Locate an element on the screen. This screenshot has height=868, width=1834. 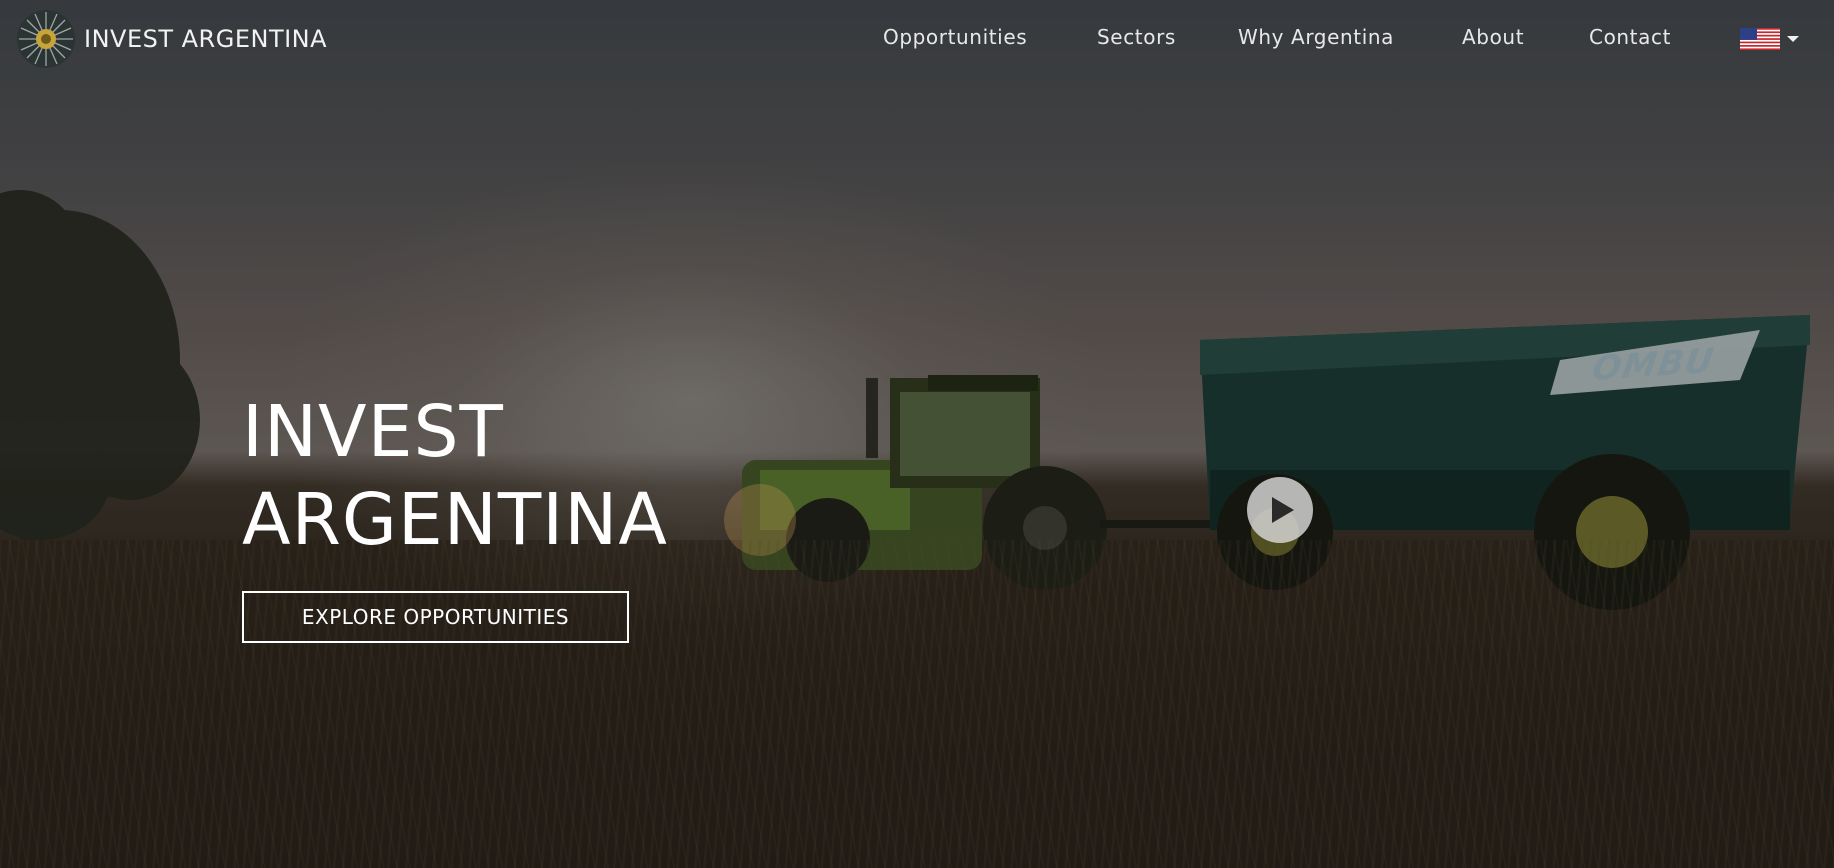
caret-down-icon is located at coordinates (1793, 39).